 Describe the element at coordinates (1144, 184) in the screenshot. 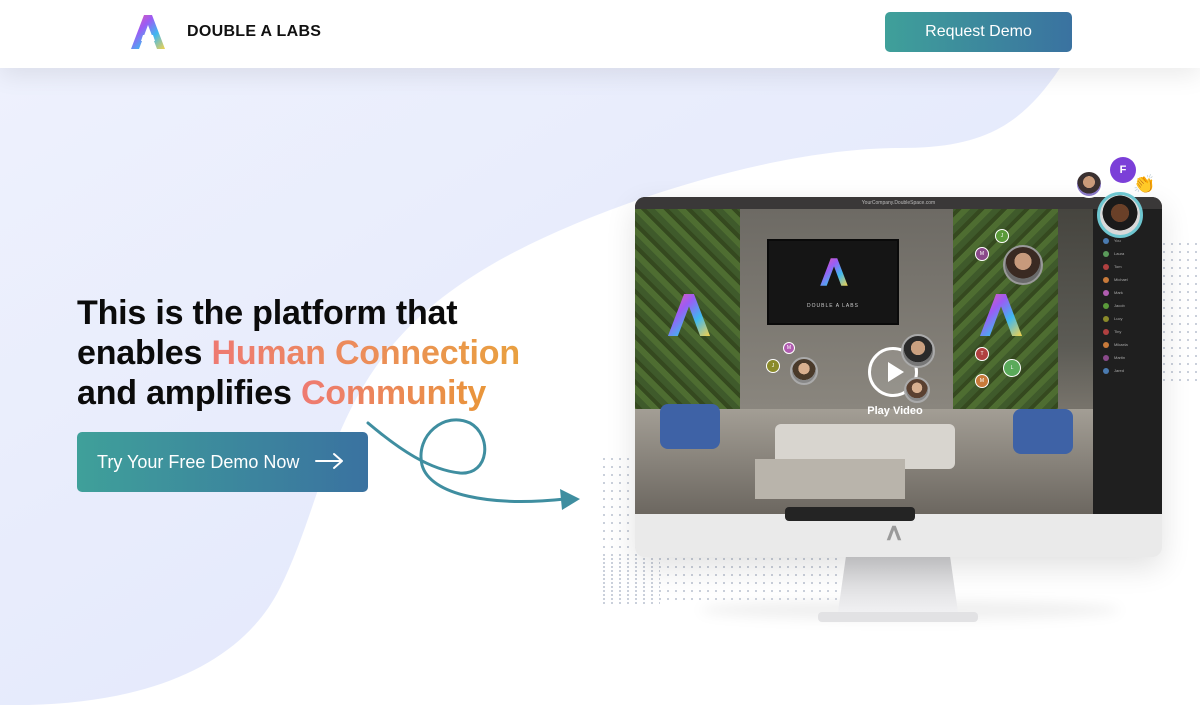

I see `clap-emoji-icon: 👏` at that location.